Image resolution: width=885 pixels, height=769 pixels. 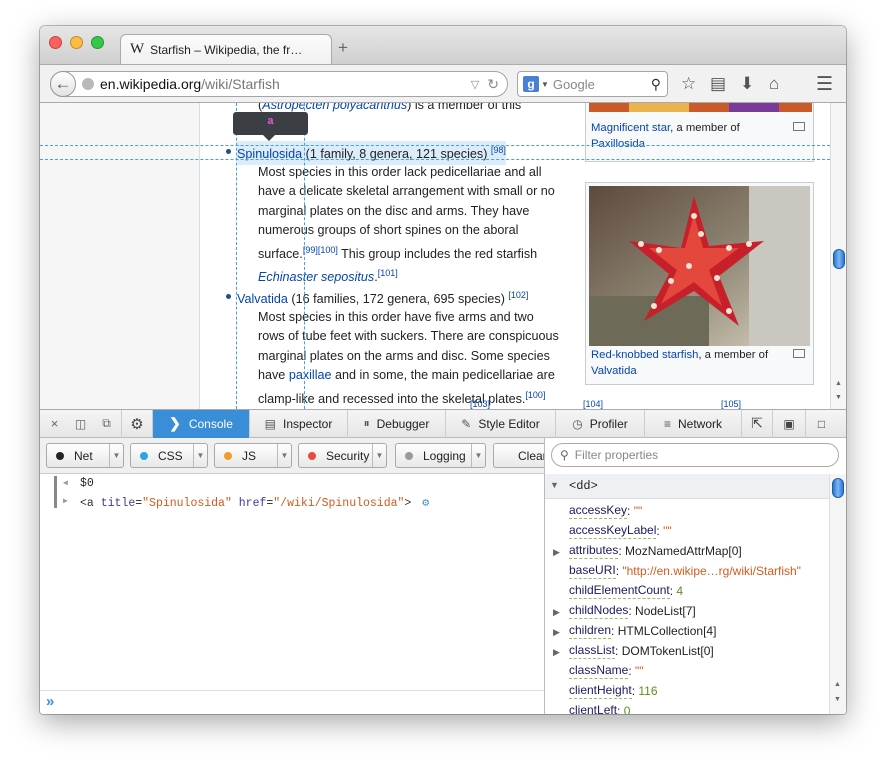 What do you see at coordinates (618, 144) in the screenshot?
I see `link-paxillosida: Paxillosida` at bounding box center [618, 144].